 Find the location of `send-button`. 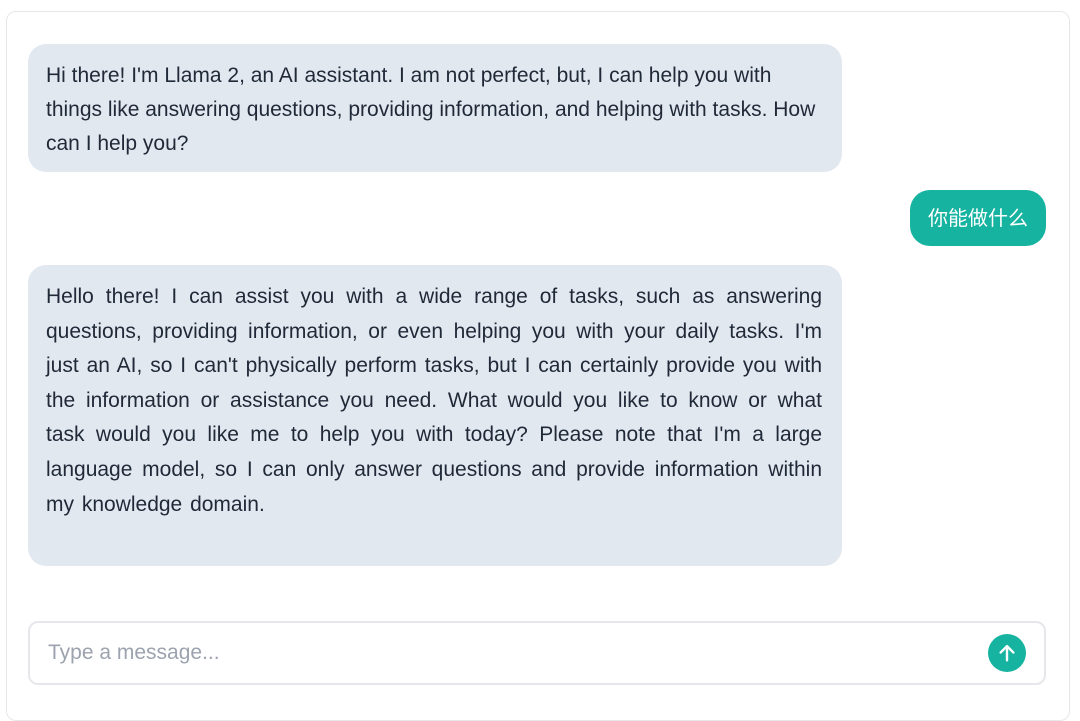

send-button is located at coordinates (1007, 653).